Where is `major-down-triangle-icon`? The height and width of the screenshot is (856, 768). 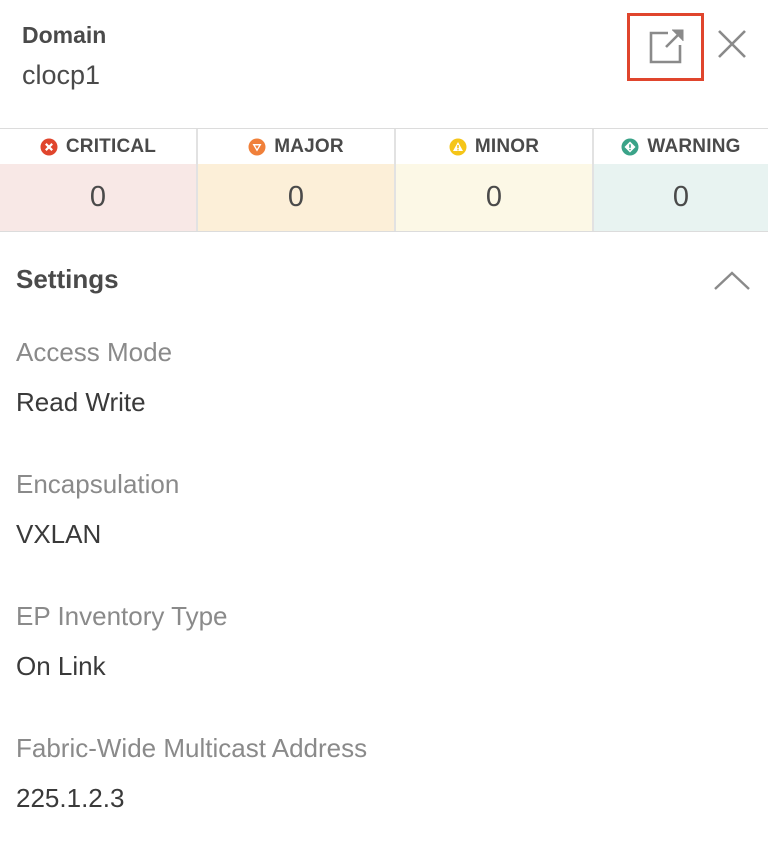 major-down-triangle-icon is located at coordinates (257, 146).